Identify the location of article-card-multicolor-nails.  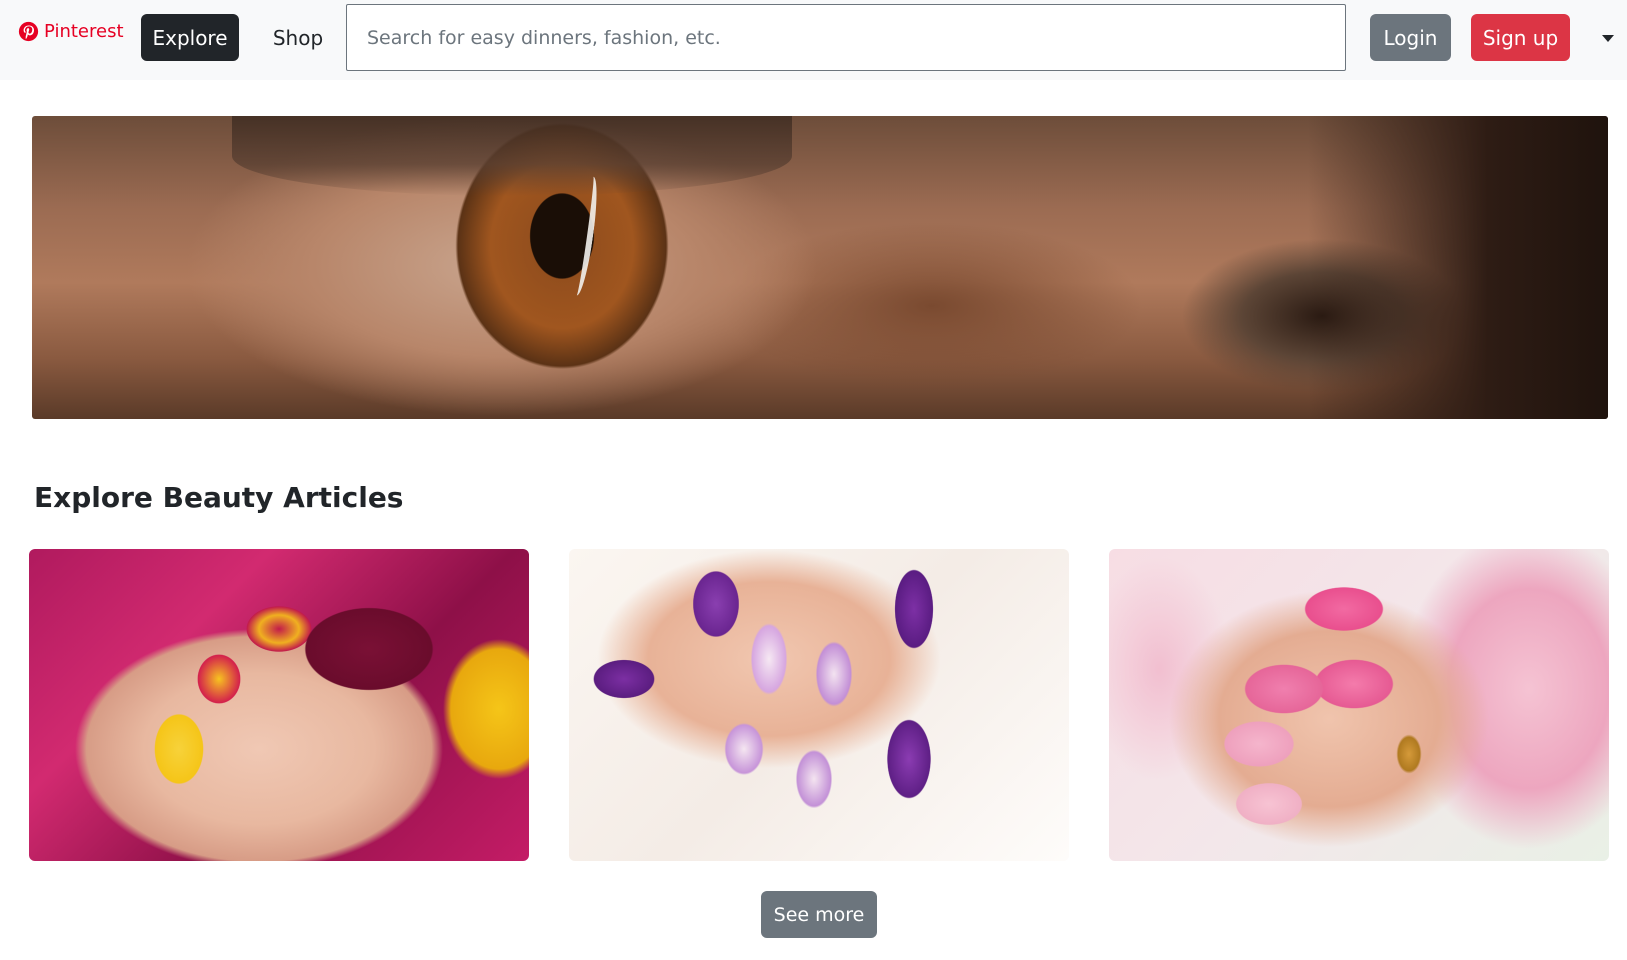
(279, 705).